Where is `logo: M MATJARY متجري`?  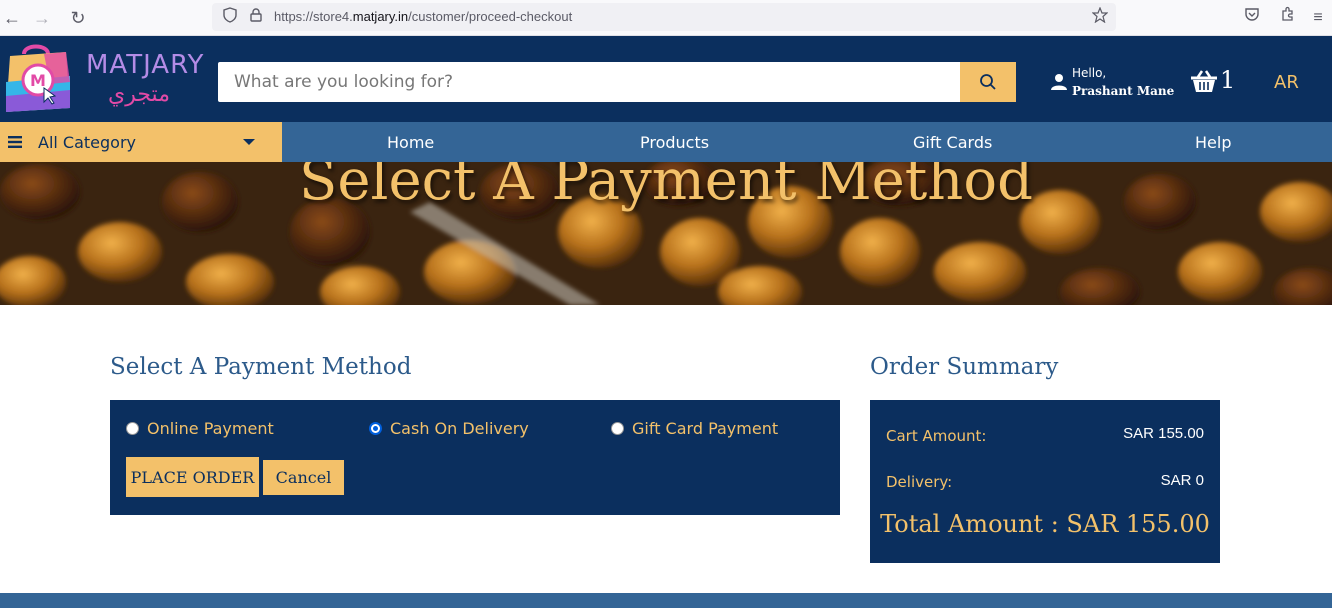 logo: M MATJARY متجري is located at coordinates (101, 79).